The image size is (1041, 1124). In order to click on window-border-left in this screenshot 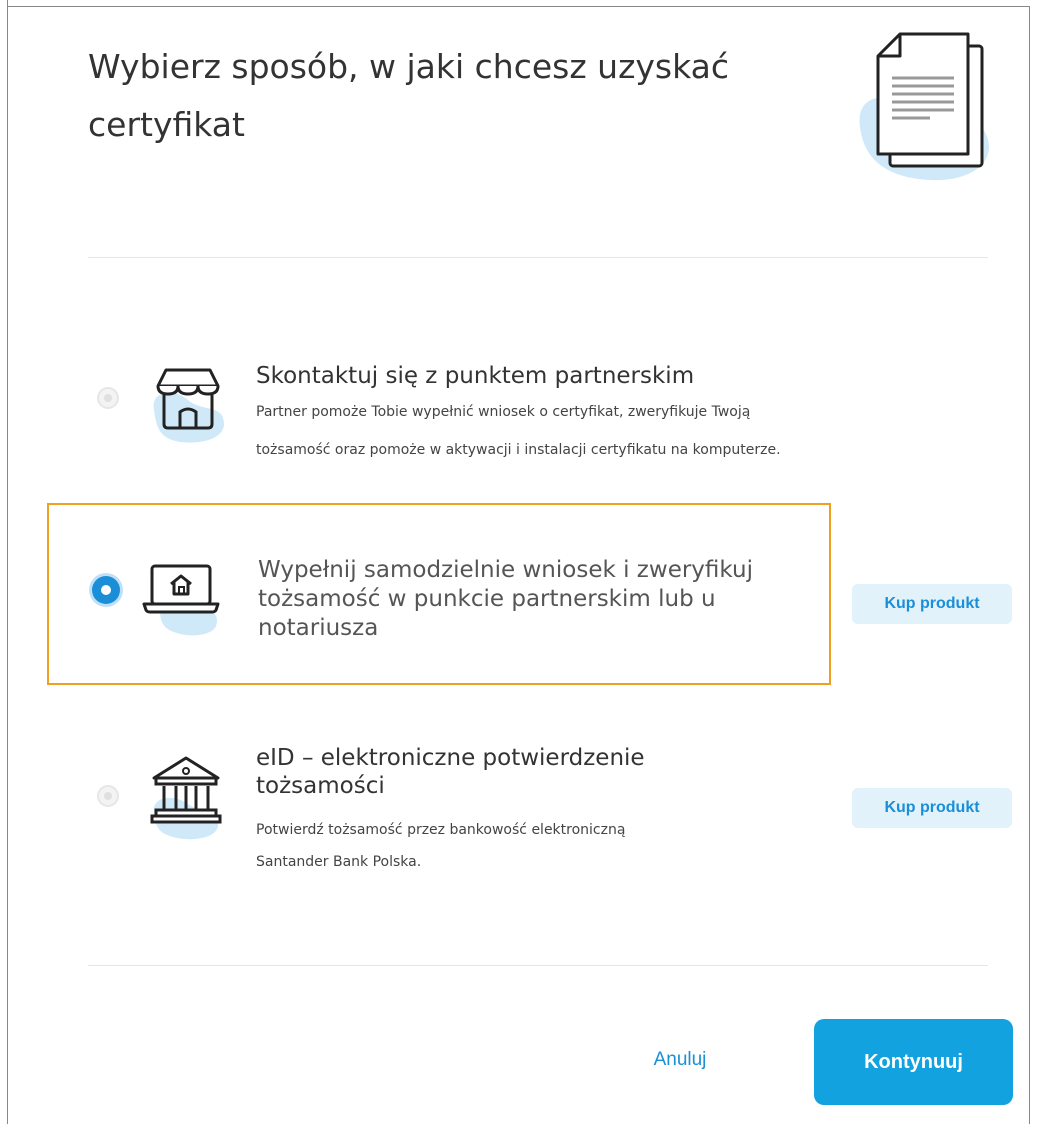, I will do `click(7, 562)`.